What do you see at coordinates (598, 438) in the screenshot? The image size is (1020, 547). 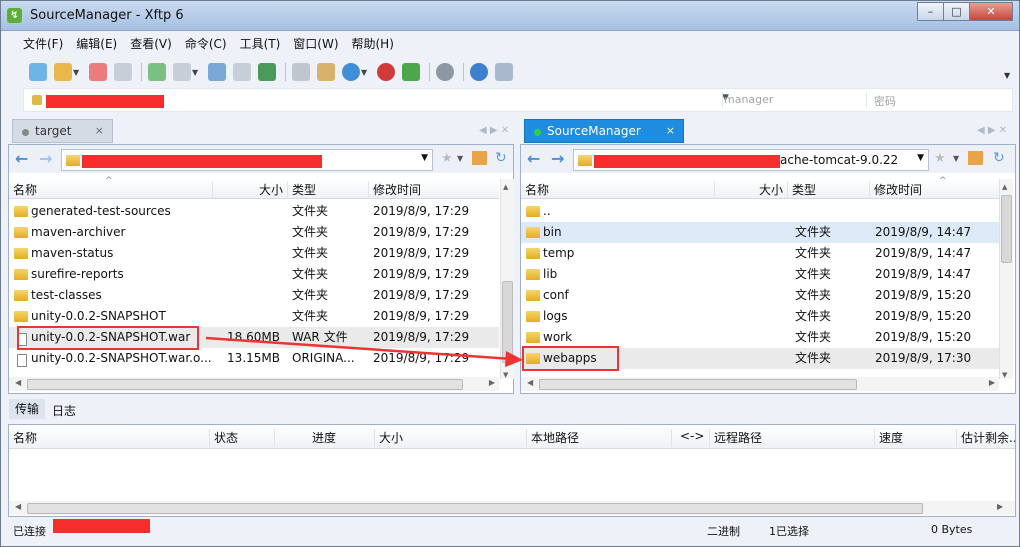 I see `col-local-path: 本地路径` at bounding box center [598, 438].